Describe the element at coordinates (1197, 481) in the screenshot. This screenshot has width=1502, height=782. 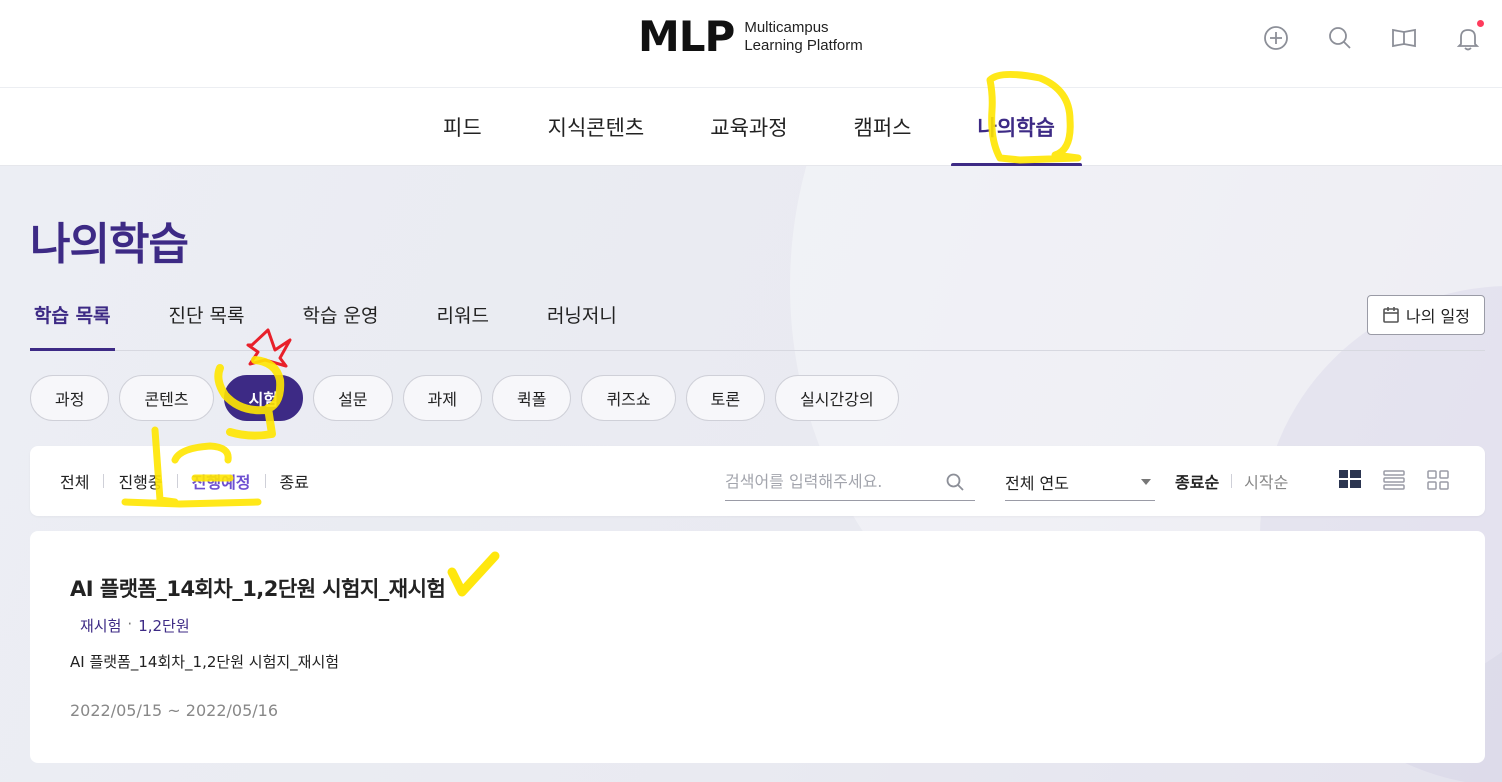
I see `sort-by-end: 종료순` at that location.